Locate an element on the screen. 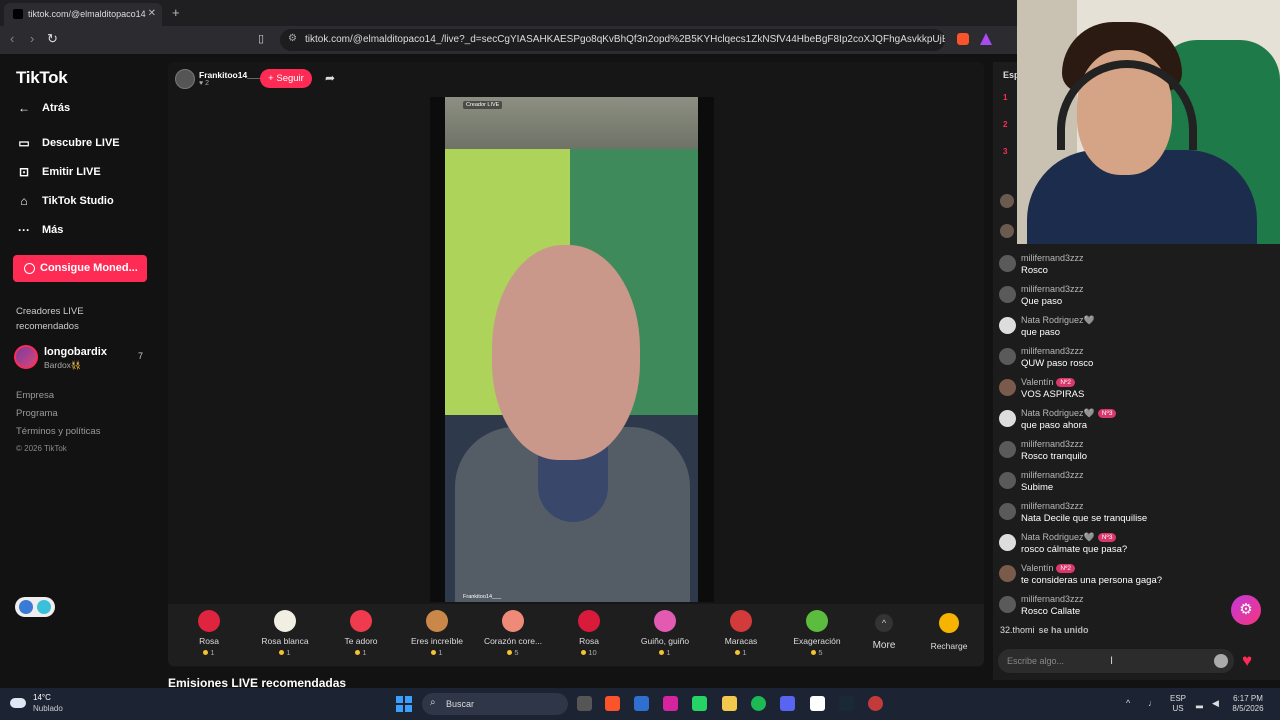 The height and width of the screenshot is (720, 1280). creator-subtitle: Bardox👯 is located at coordinates (63, 365).